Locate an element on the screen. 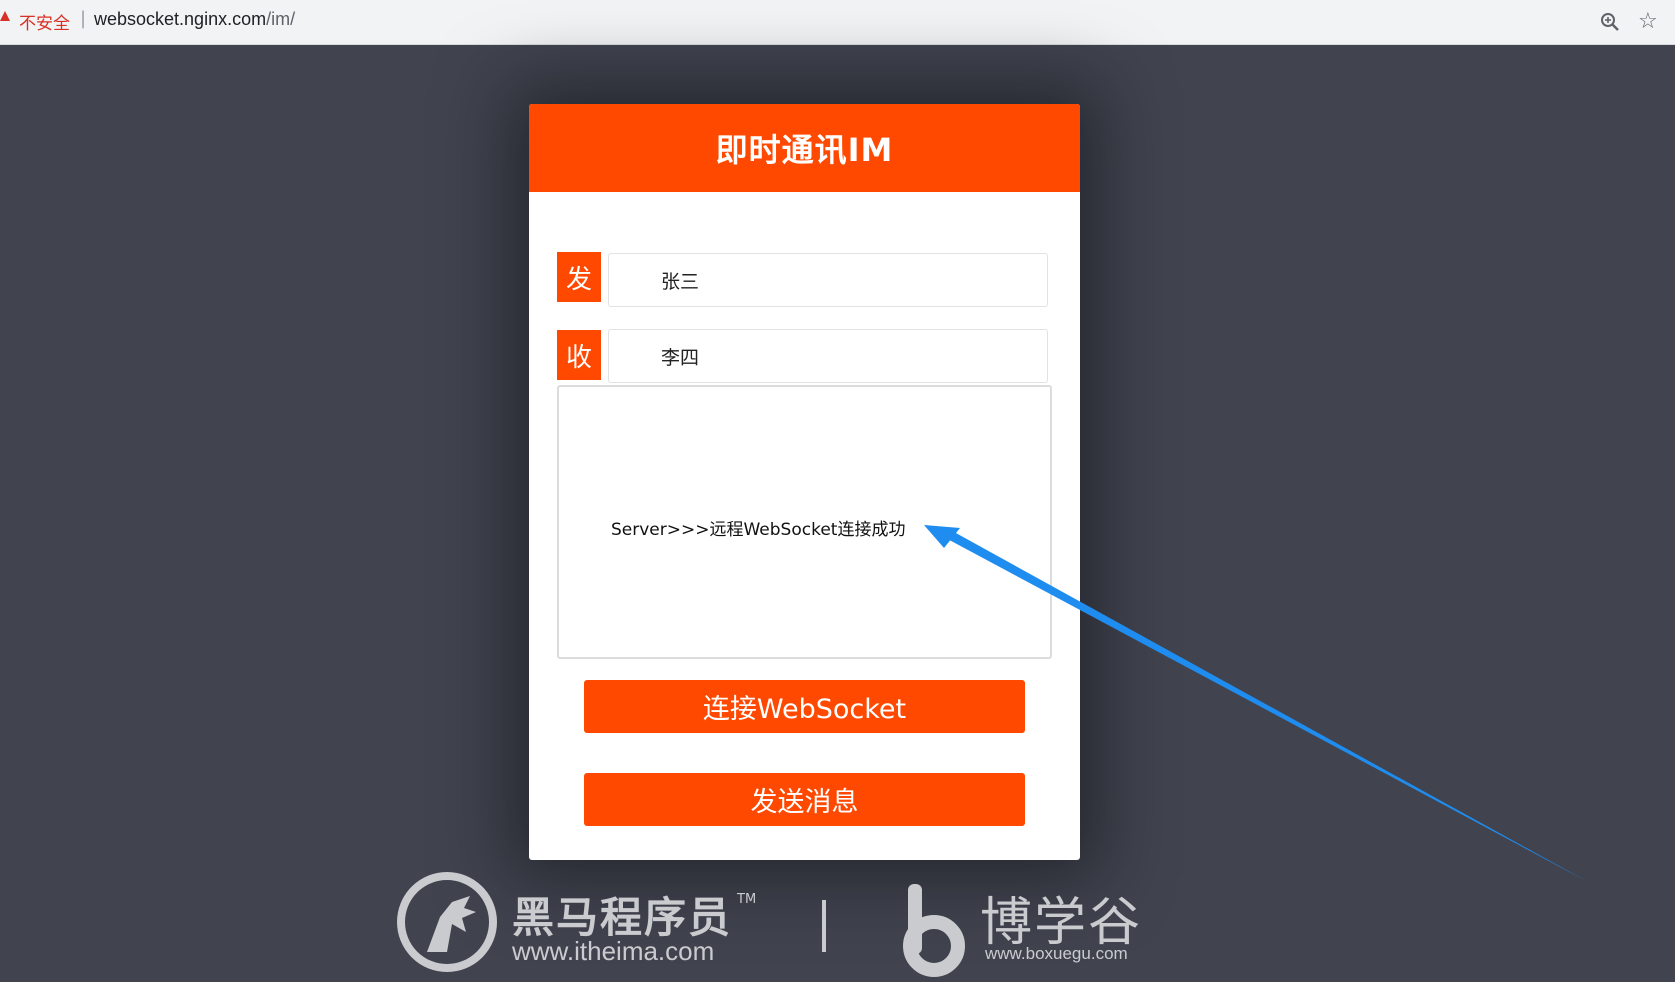 This screenshot has height=982, width=1675. bookmark-star-icon: ☆ is located at coordinates (1648, 21).